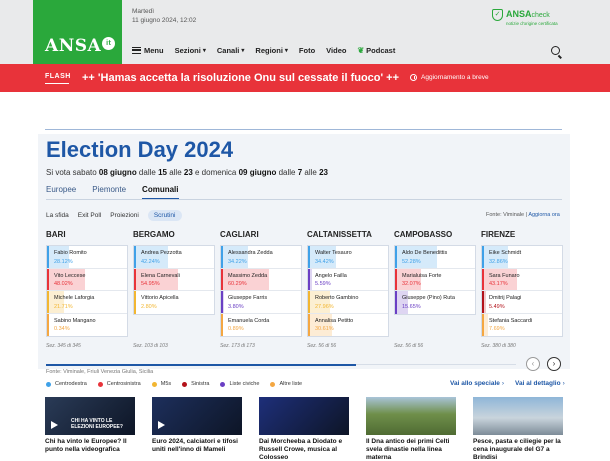 This screenshot has width=610, height=461. Describe the element at coordinates (376, 50) in the screenshot. I see `nav-podcast: ❦ Podcast` at that location.